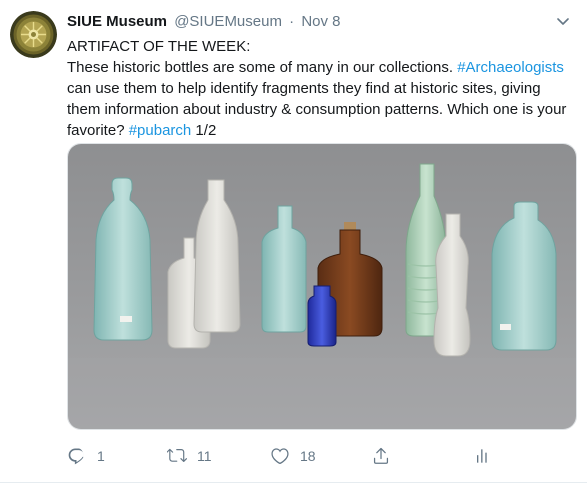 The width and height of the screenshot is (587, 483). Describe the element at coordinates (177, 455) in the screenshot. I see `retweet-icon` at that location.